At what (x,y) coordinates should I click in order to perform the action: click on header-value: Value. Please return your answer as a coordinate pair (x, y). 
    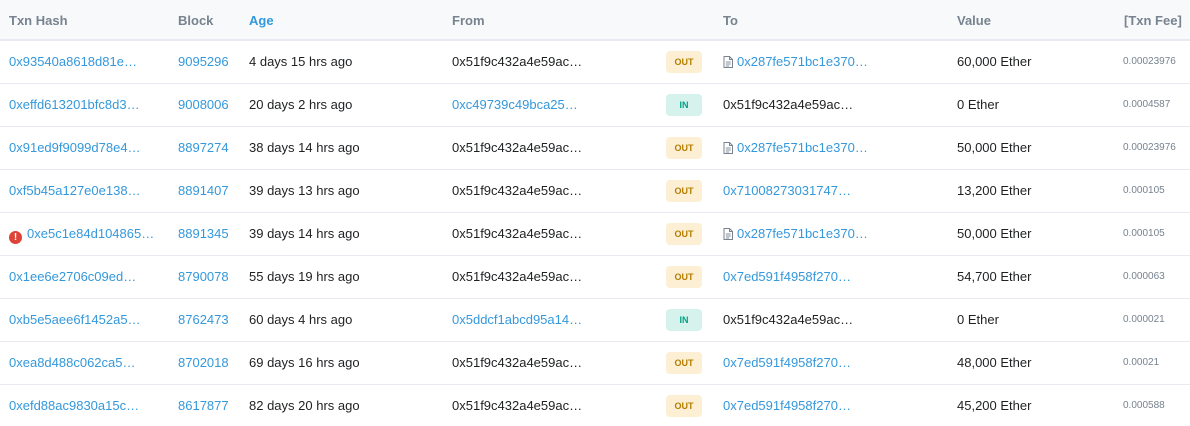
    Looking at the image, I should click on (974, 20).